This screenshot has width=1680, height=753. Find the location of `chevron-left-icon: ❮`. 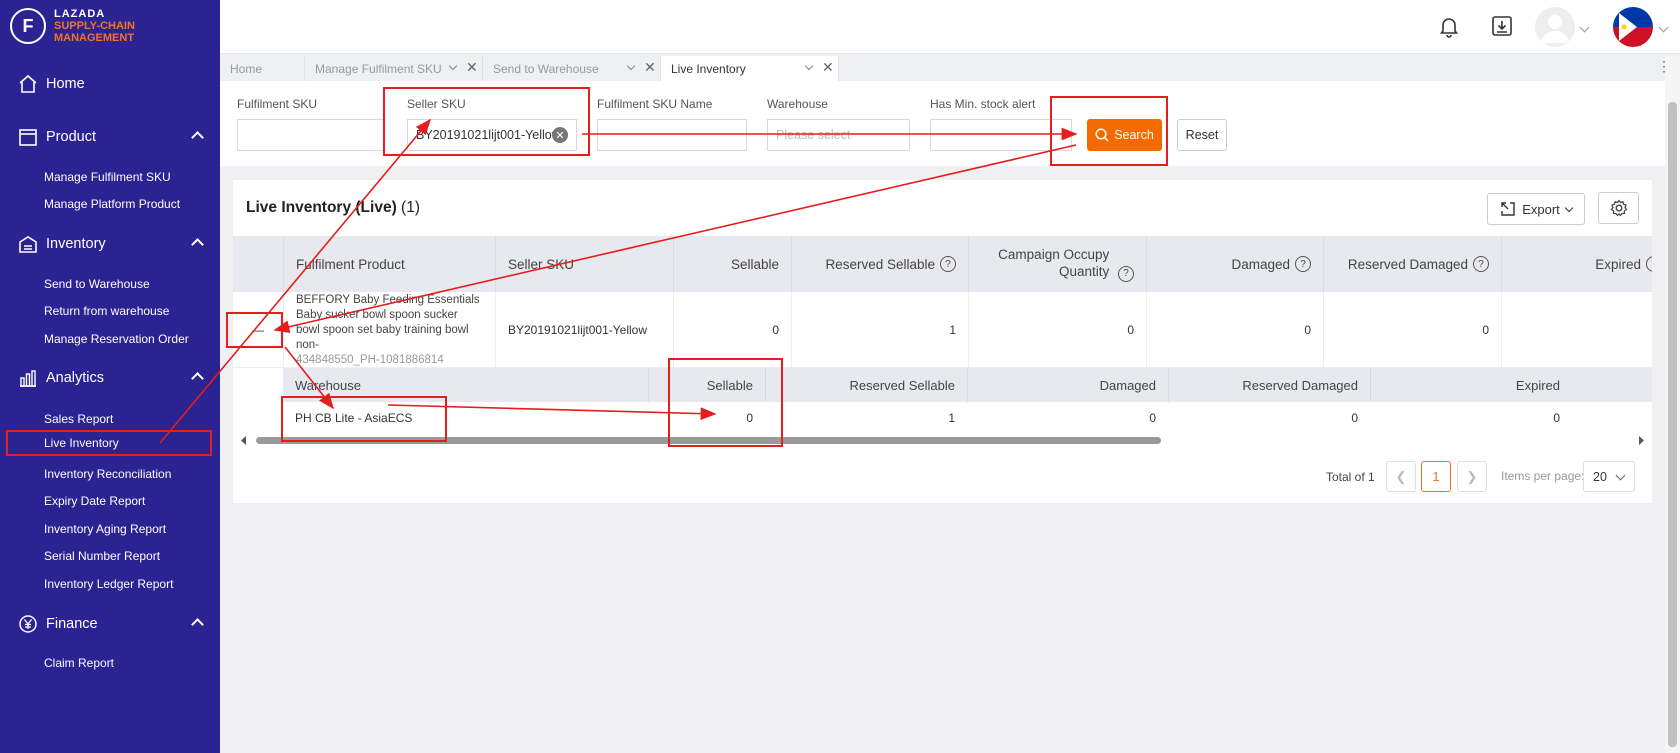

chevron-left-icon: ❮ is located at coordinates (1401, 476).